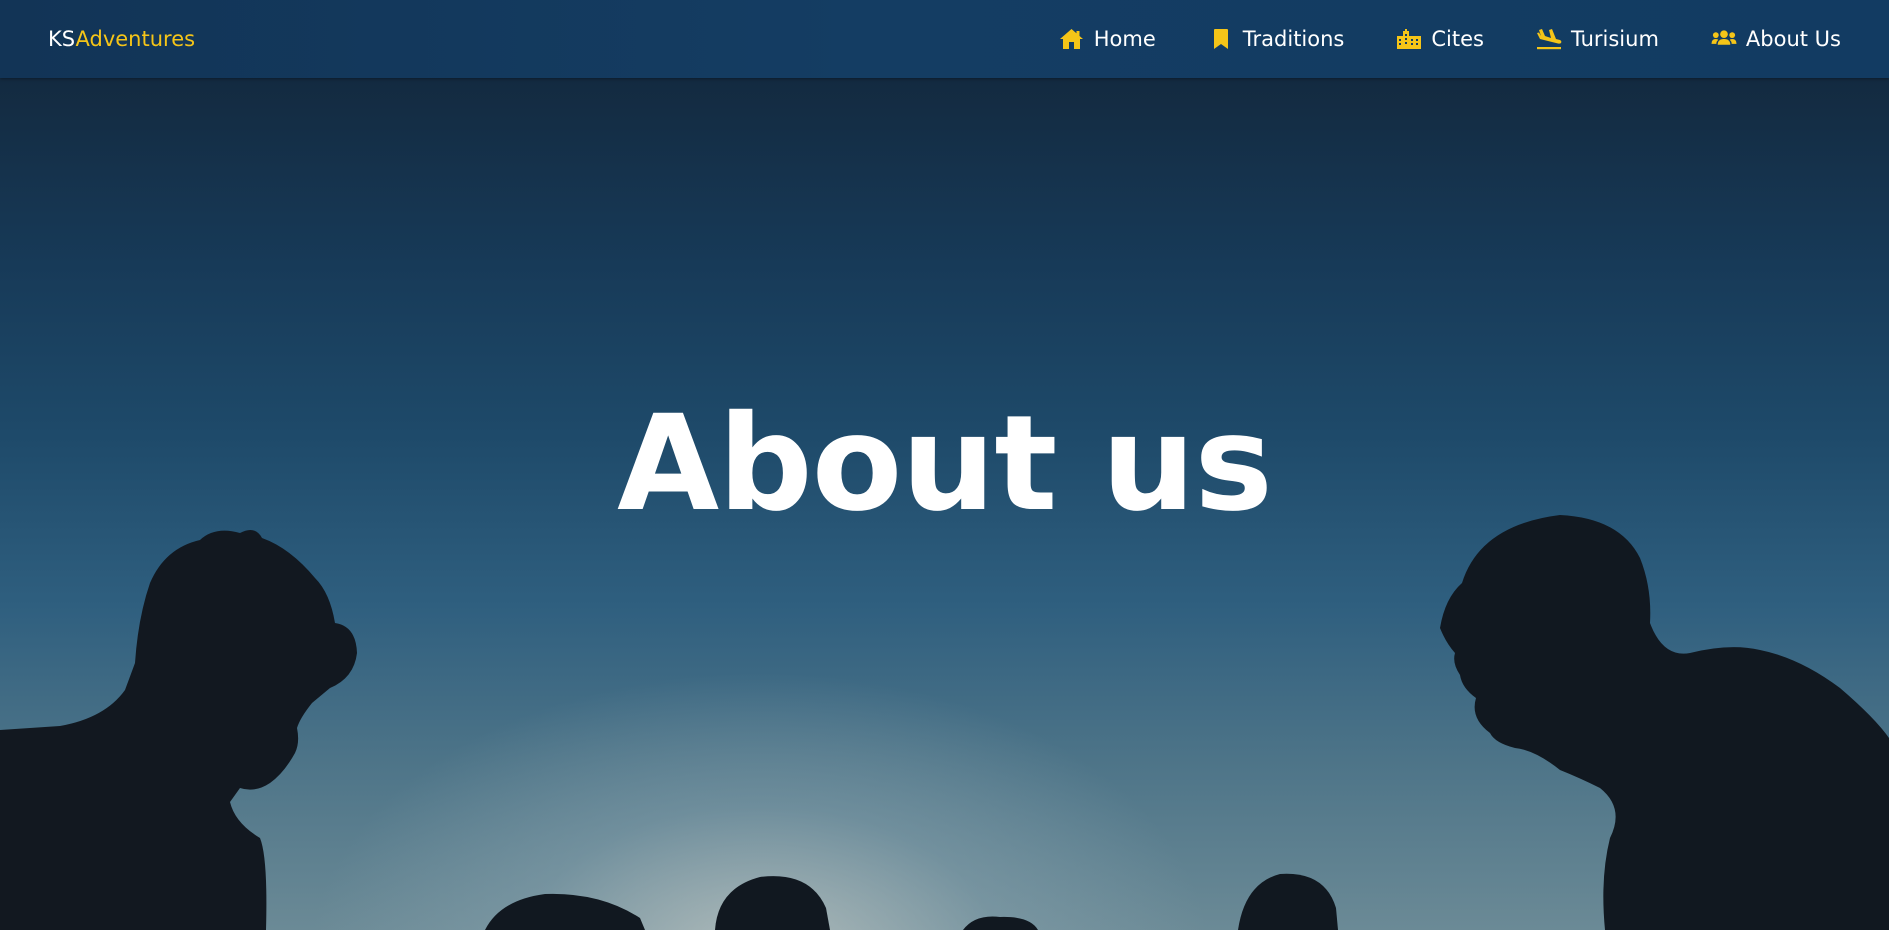 Image resolution: width=1889 pixels, height=930 pixels. What do you see at coordinates (1614, 39) in the screenshot?
I see `nav-label-turisium: Turisium` at bounding box center [1614, 39].